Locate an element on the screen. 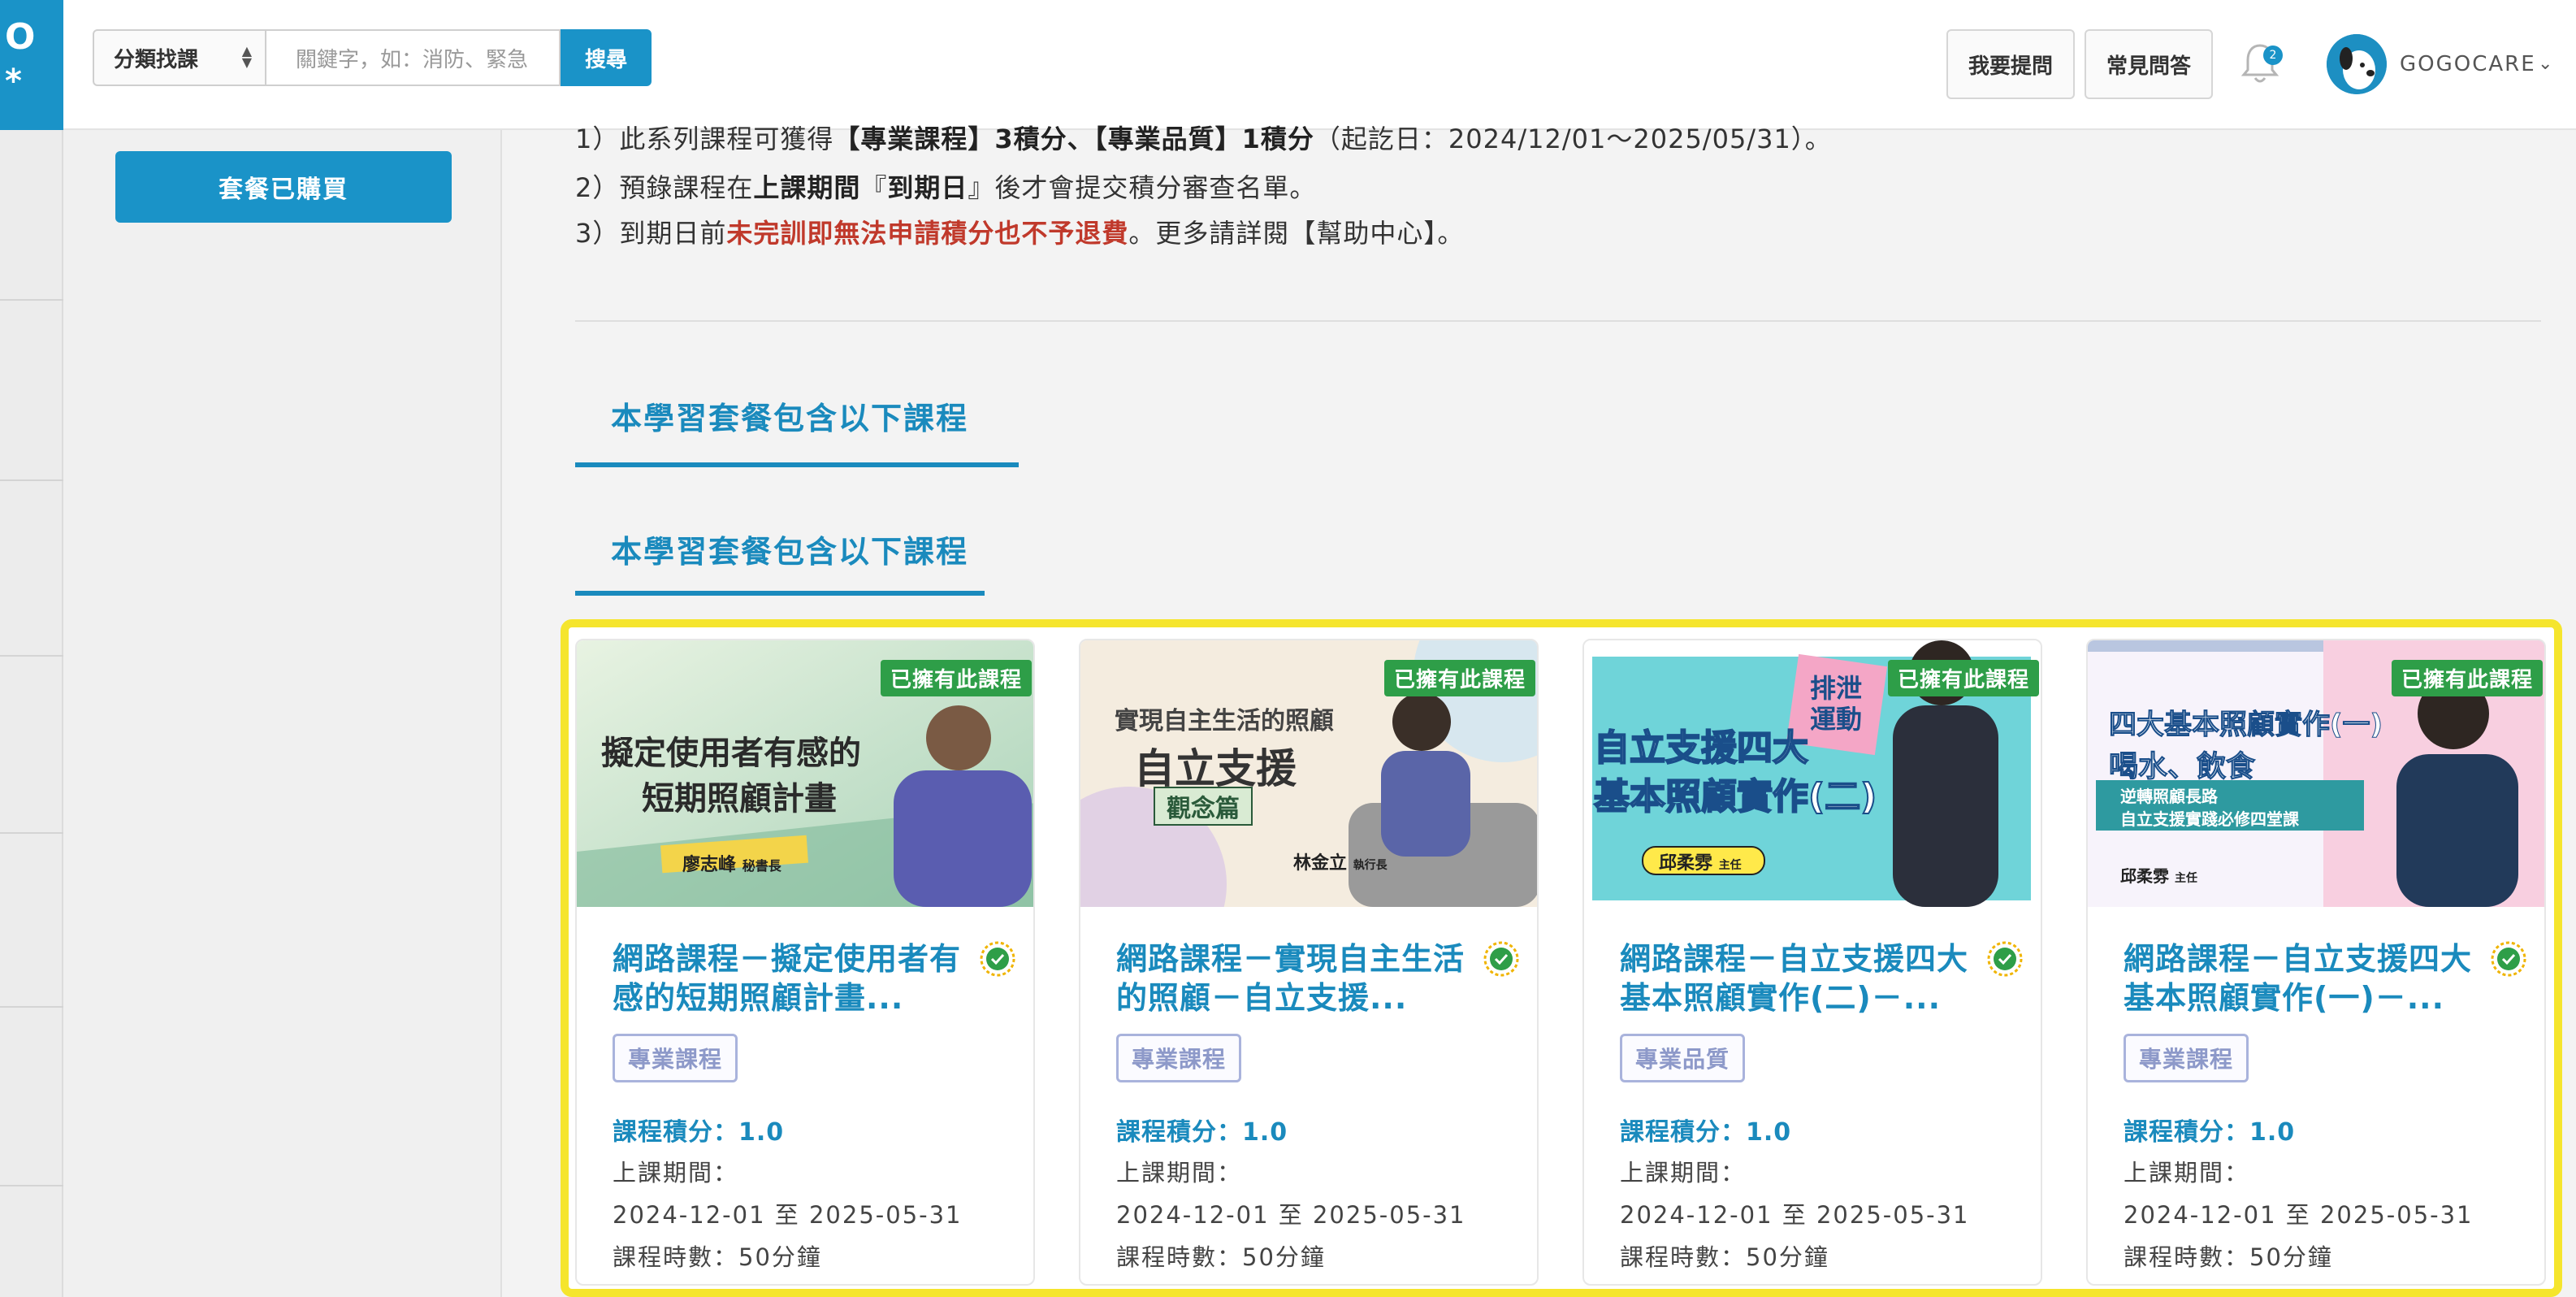 The image size is (2576, 1297). course-thumbnail: 實現自主生活的照顧 自立支援 觀念篇 林金立 執行長 已擁有此課程 is located at coordinates (1308, 773).